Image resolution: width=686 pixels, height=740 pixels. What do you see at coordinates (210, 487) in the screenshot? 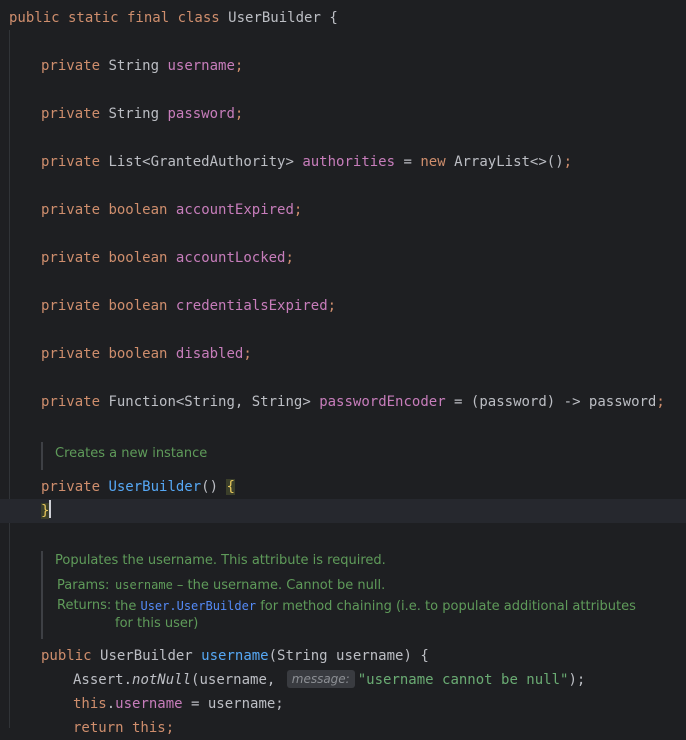
I see `constructor-parens: ()` at bounding box center [210, 487].